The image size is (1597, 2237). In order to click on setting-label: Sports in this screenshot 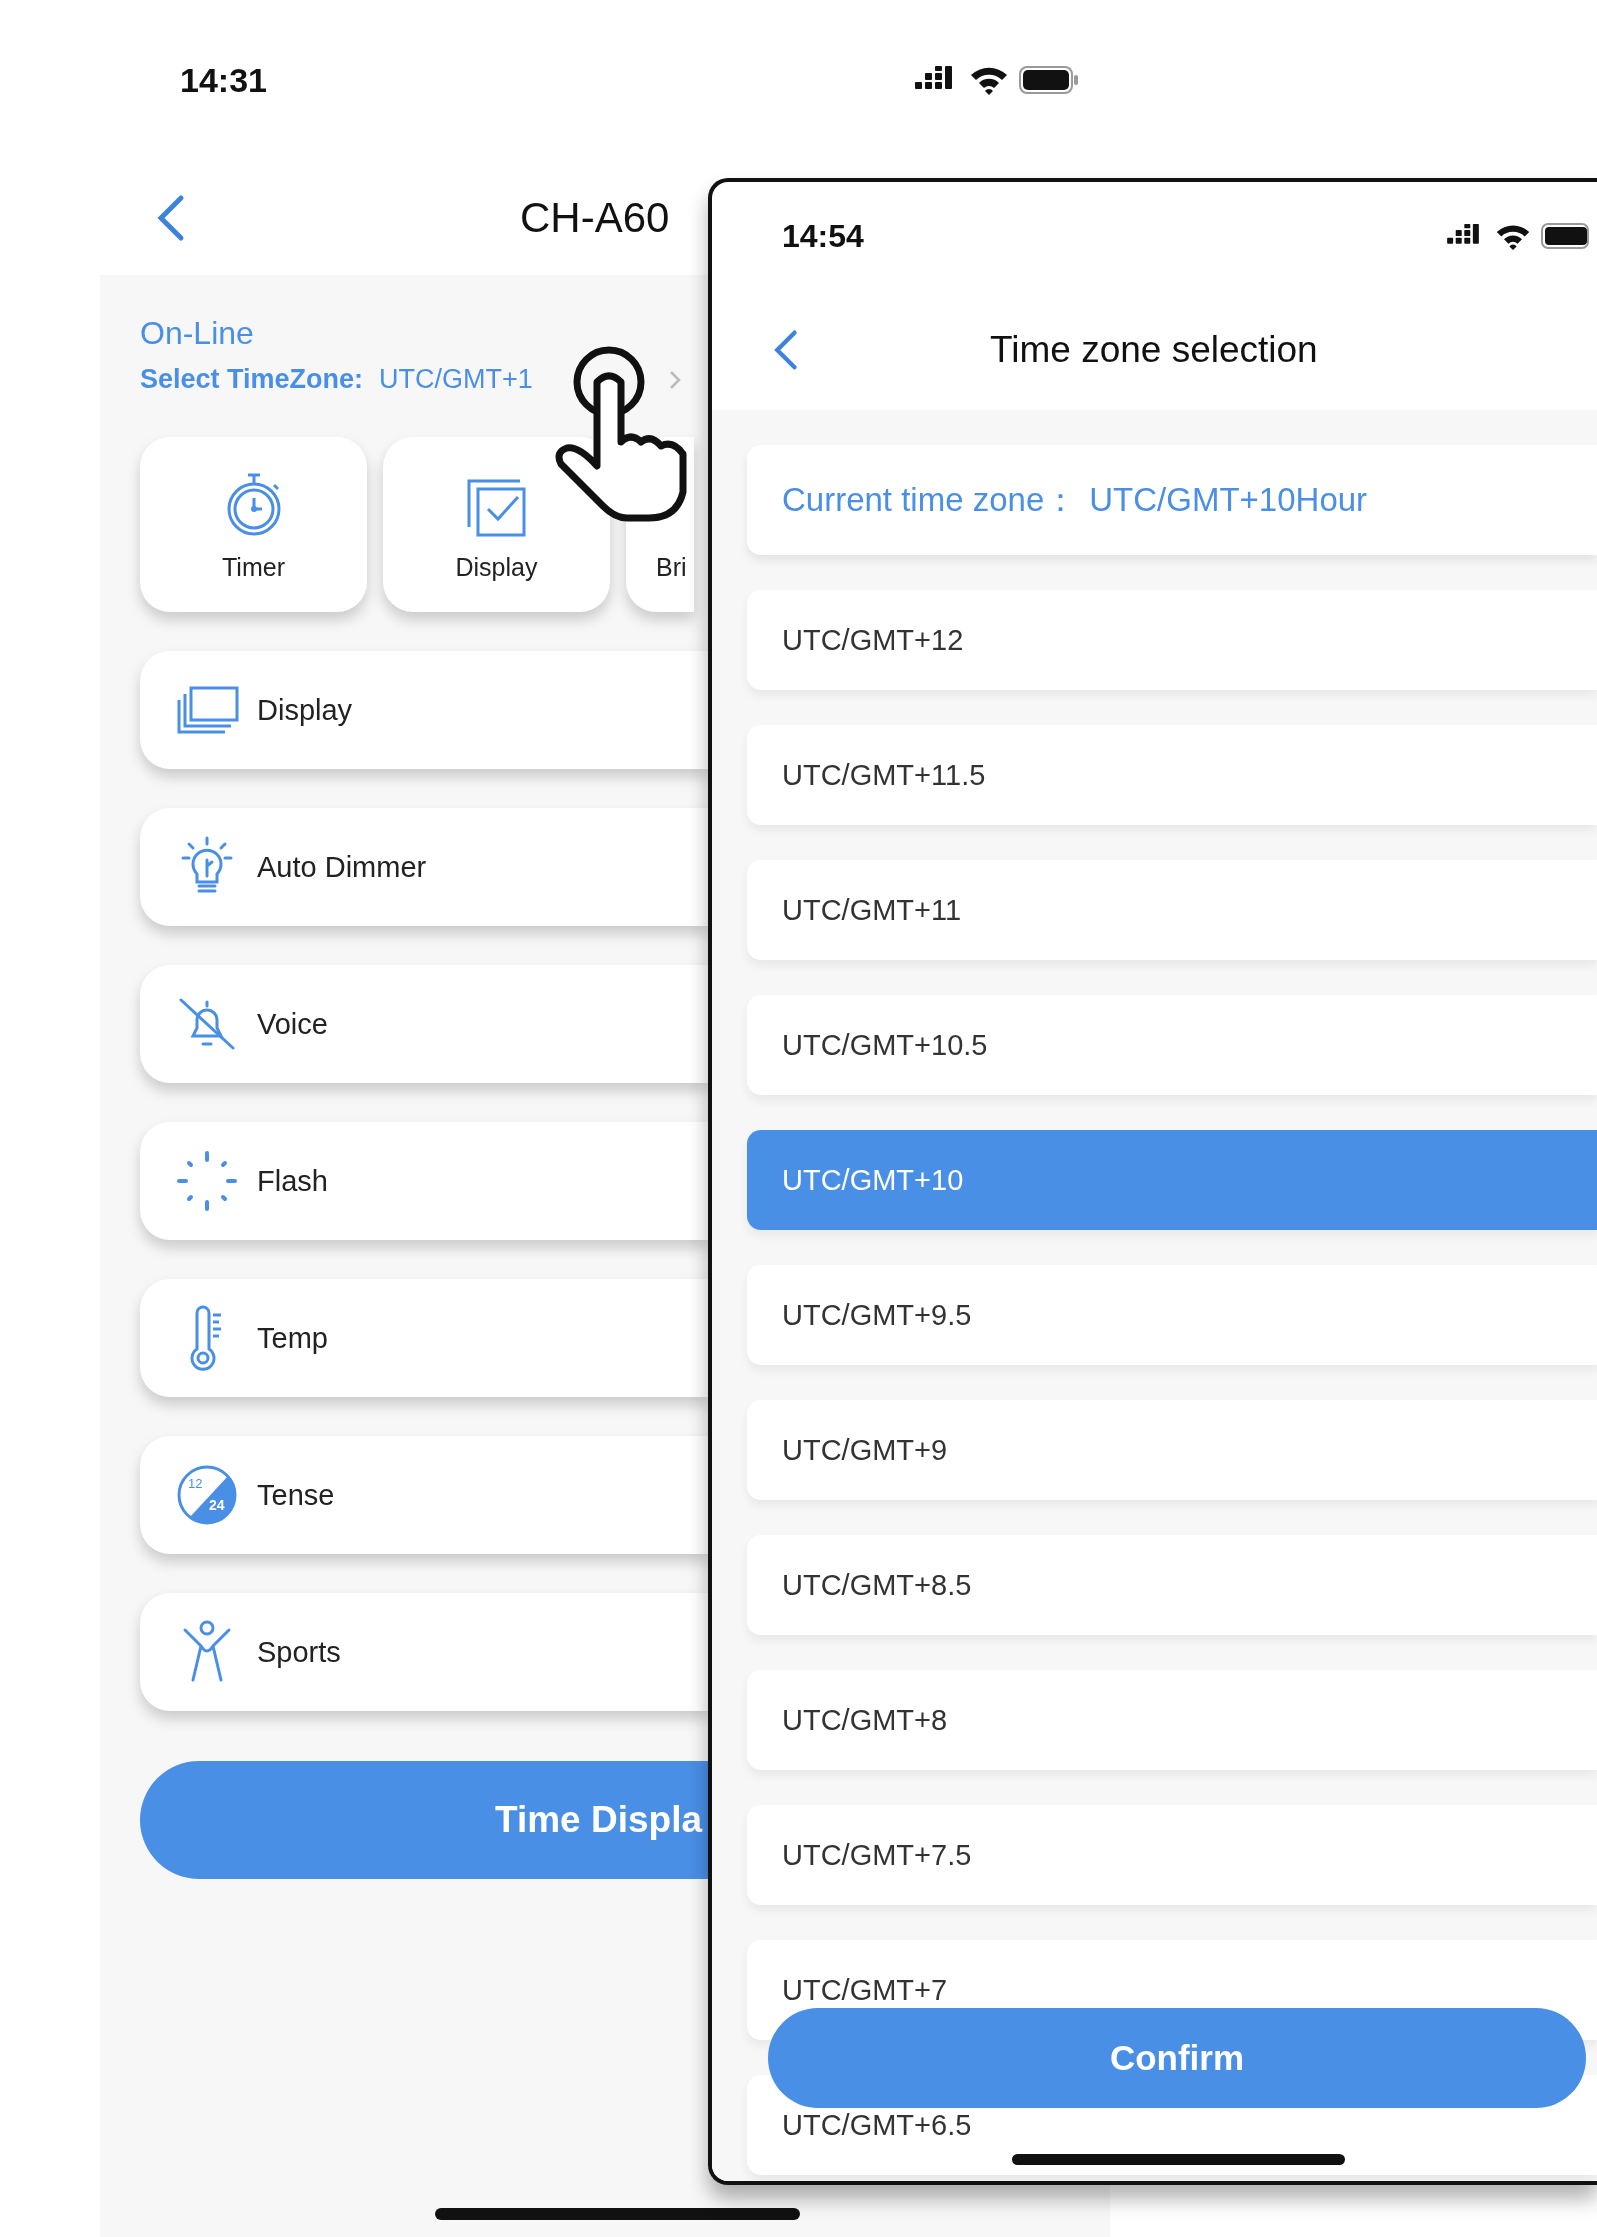, I will do `click(299, 1652)`.